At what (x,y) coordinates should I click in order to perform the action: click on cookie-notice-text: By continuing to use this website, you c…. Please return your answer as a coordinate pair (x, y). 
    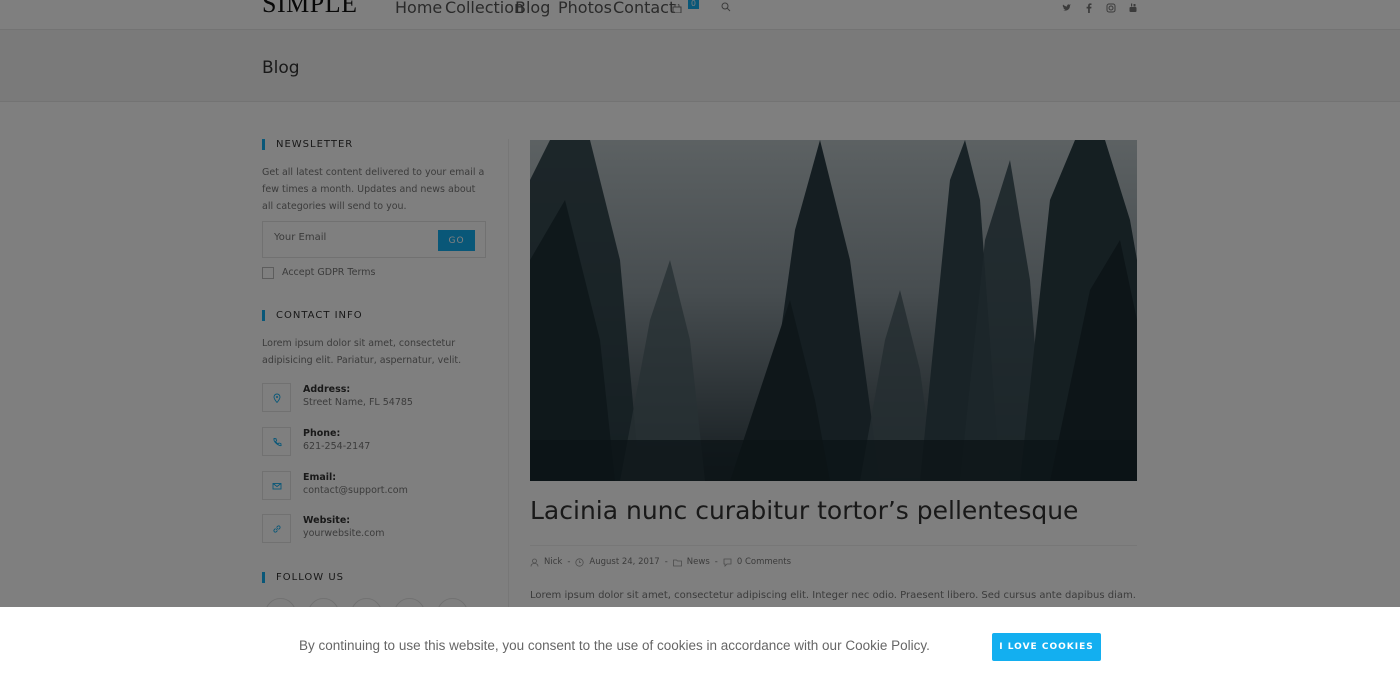
    Looking at the image, I should click on (614, 645).